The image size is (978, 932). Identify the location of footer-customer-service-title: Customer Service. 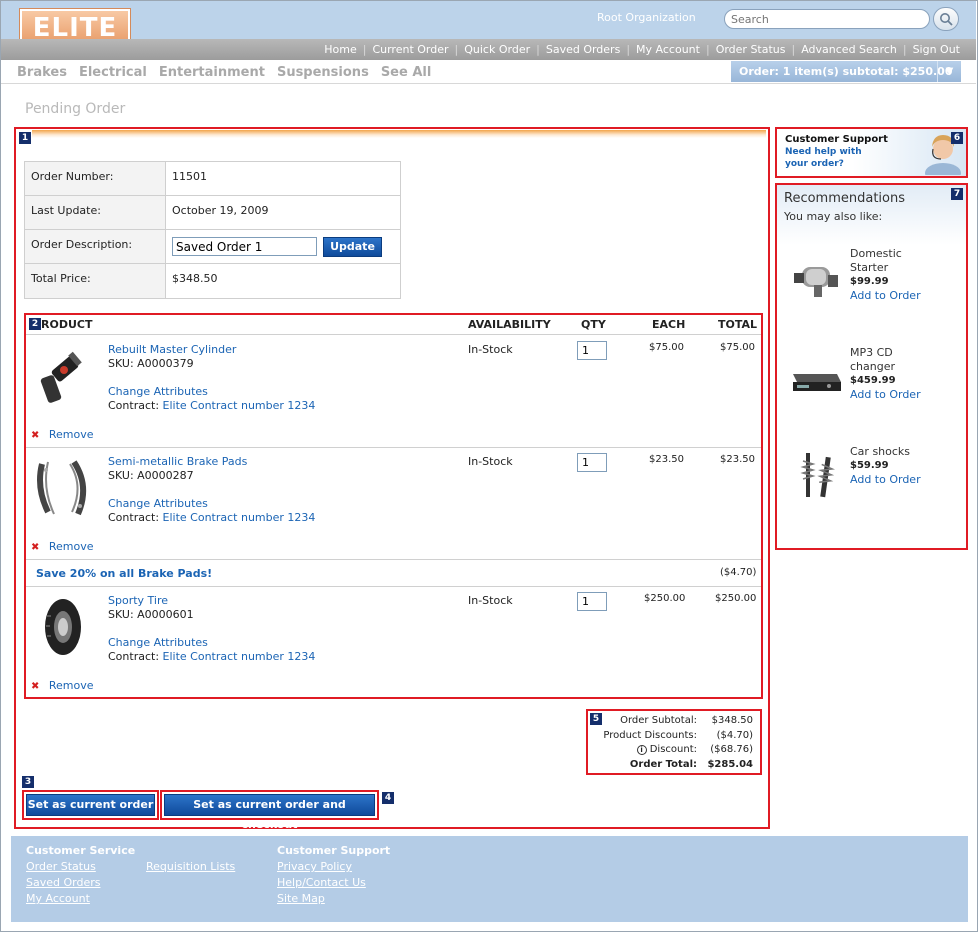
(81, 850).